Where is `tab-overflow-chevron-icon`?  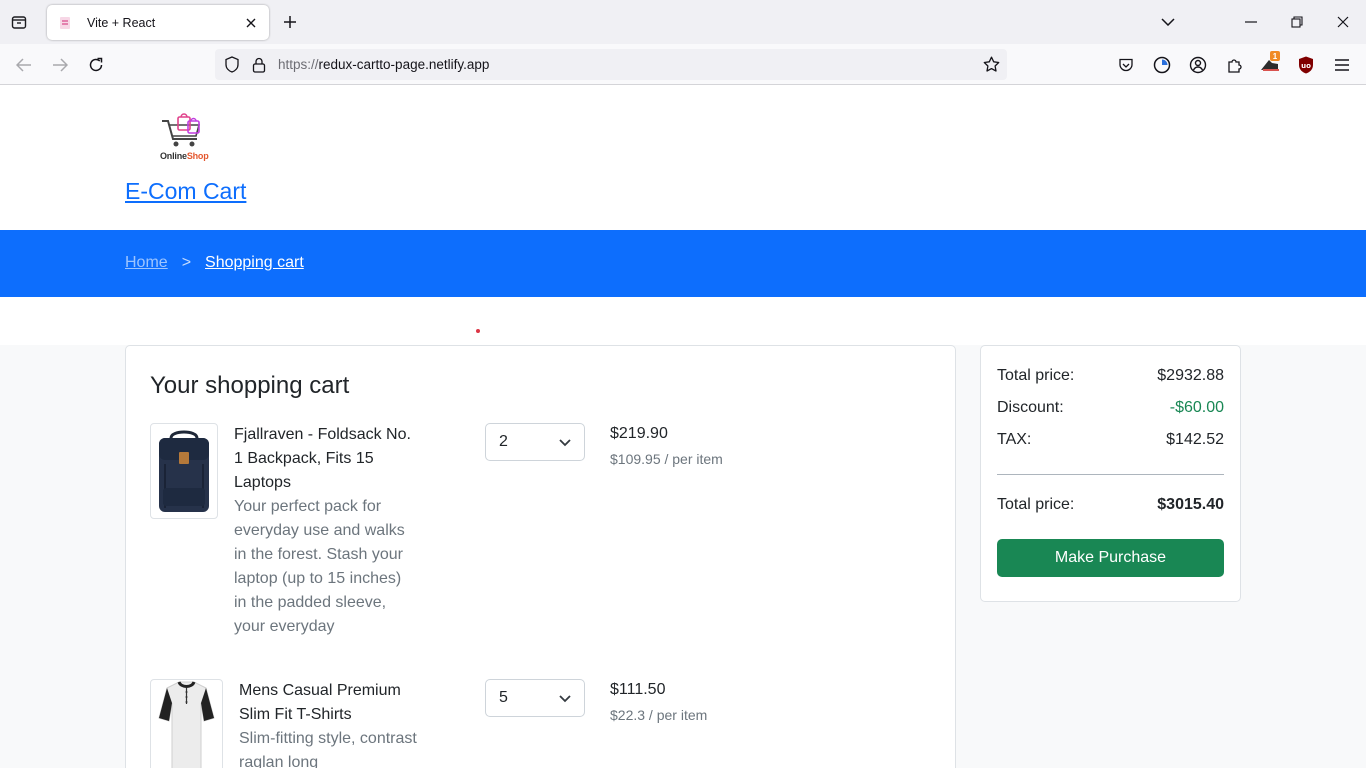
tab-overflow-chevron-icon is located at coordinates (1168, 22).